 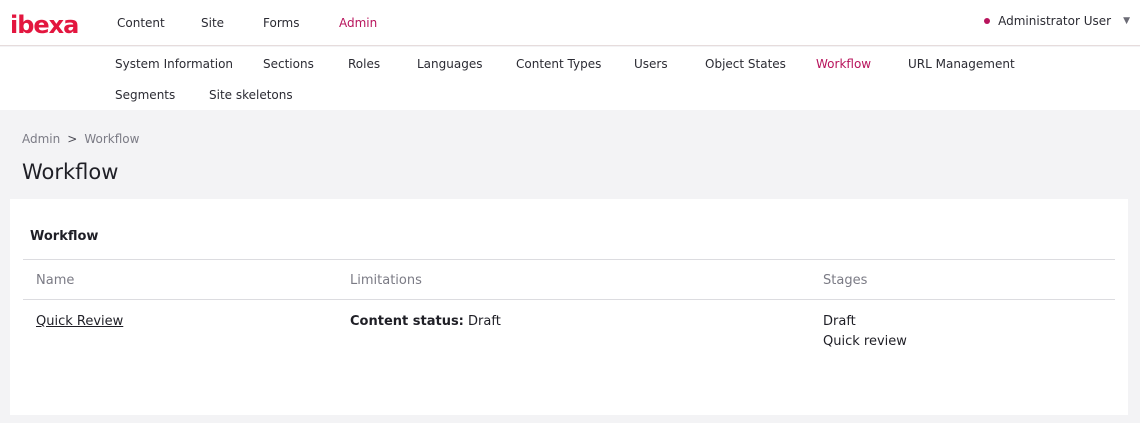 I want to click on user-name: Administrator User, so click(x=1055, y=21).